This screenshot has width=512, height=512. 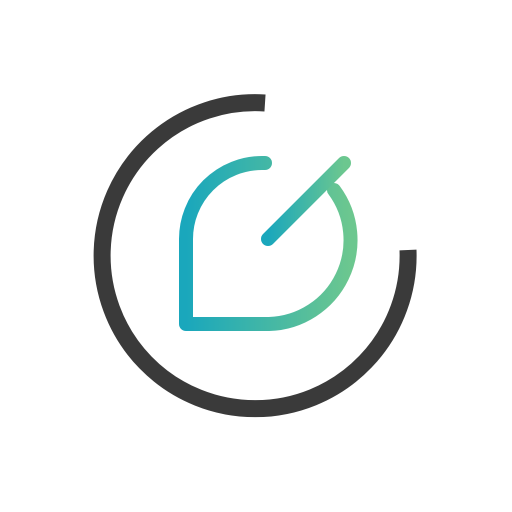 I want to click on leaf-stem-icon, so click(x=306, y=201).